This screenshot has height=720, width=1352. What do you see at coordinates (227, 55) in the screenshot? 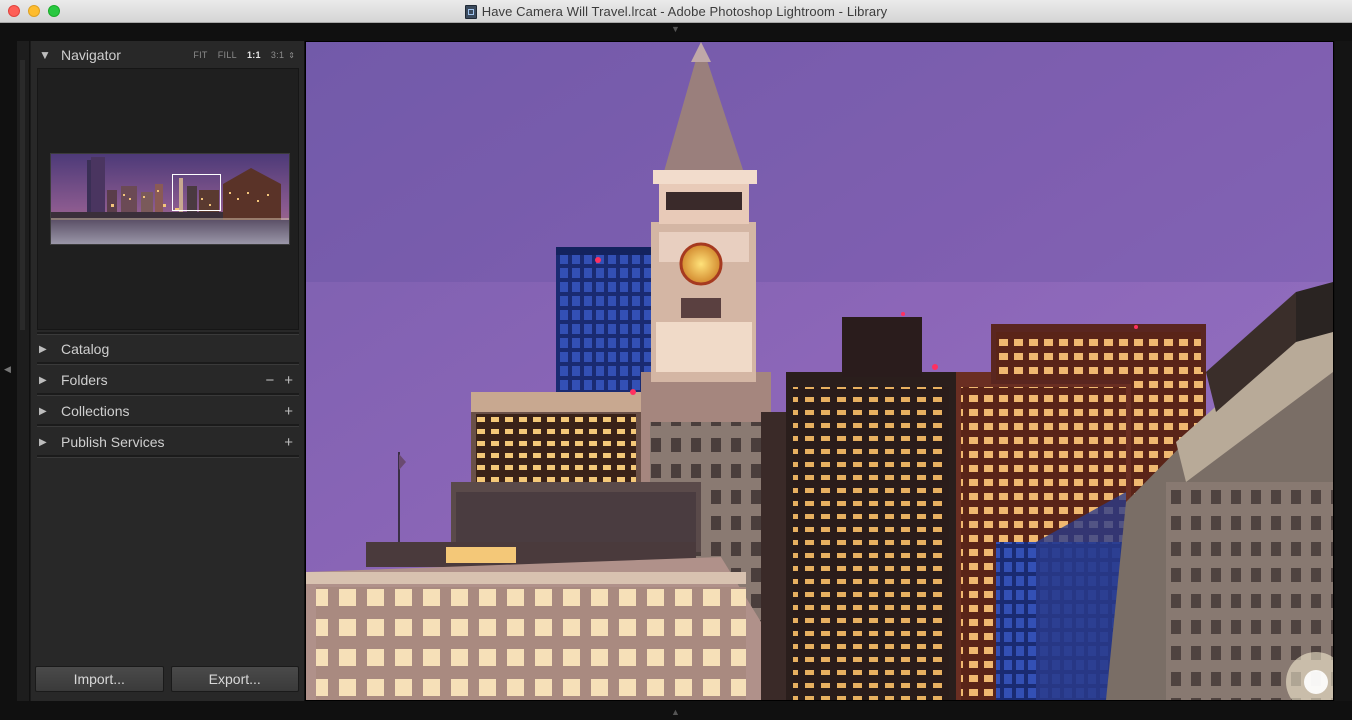
I see `zoom-fill-option: FILL` at bounding box center [227, 55].